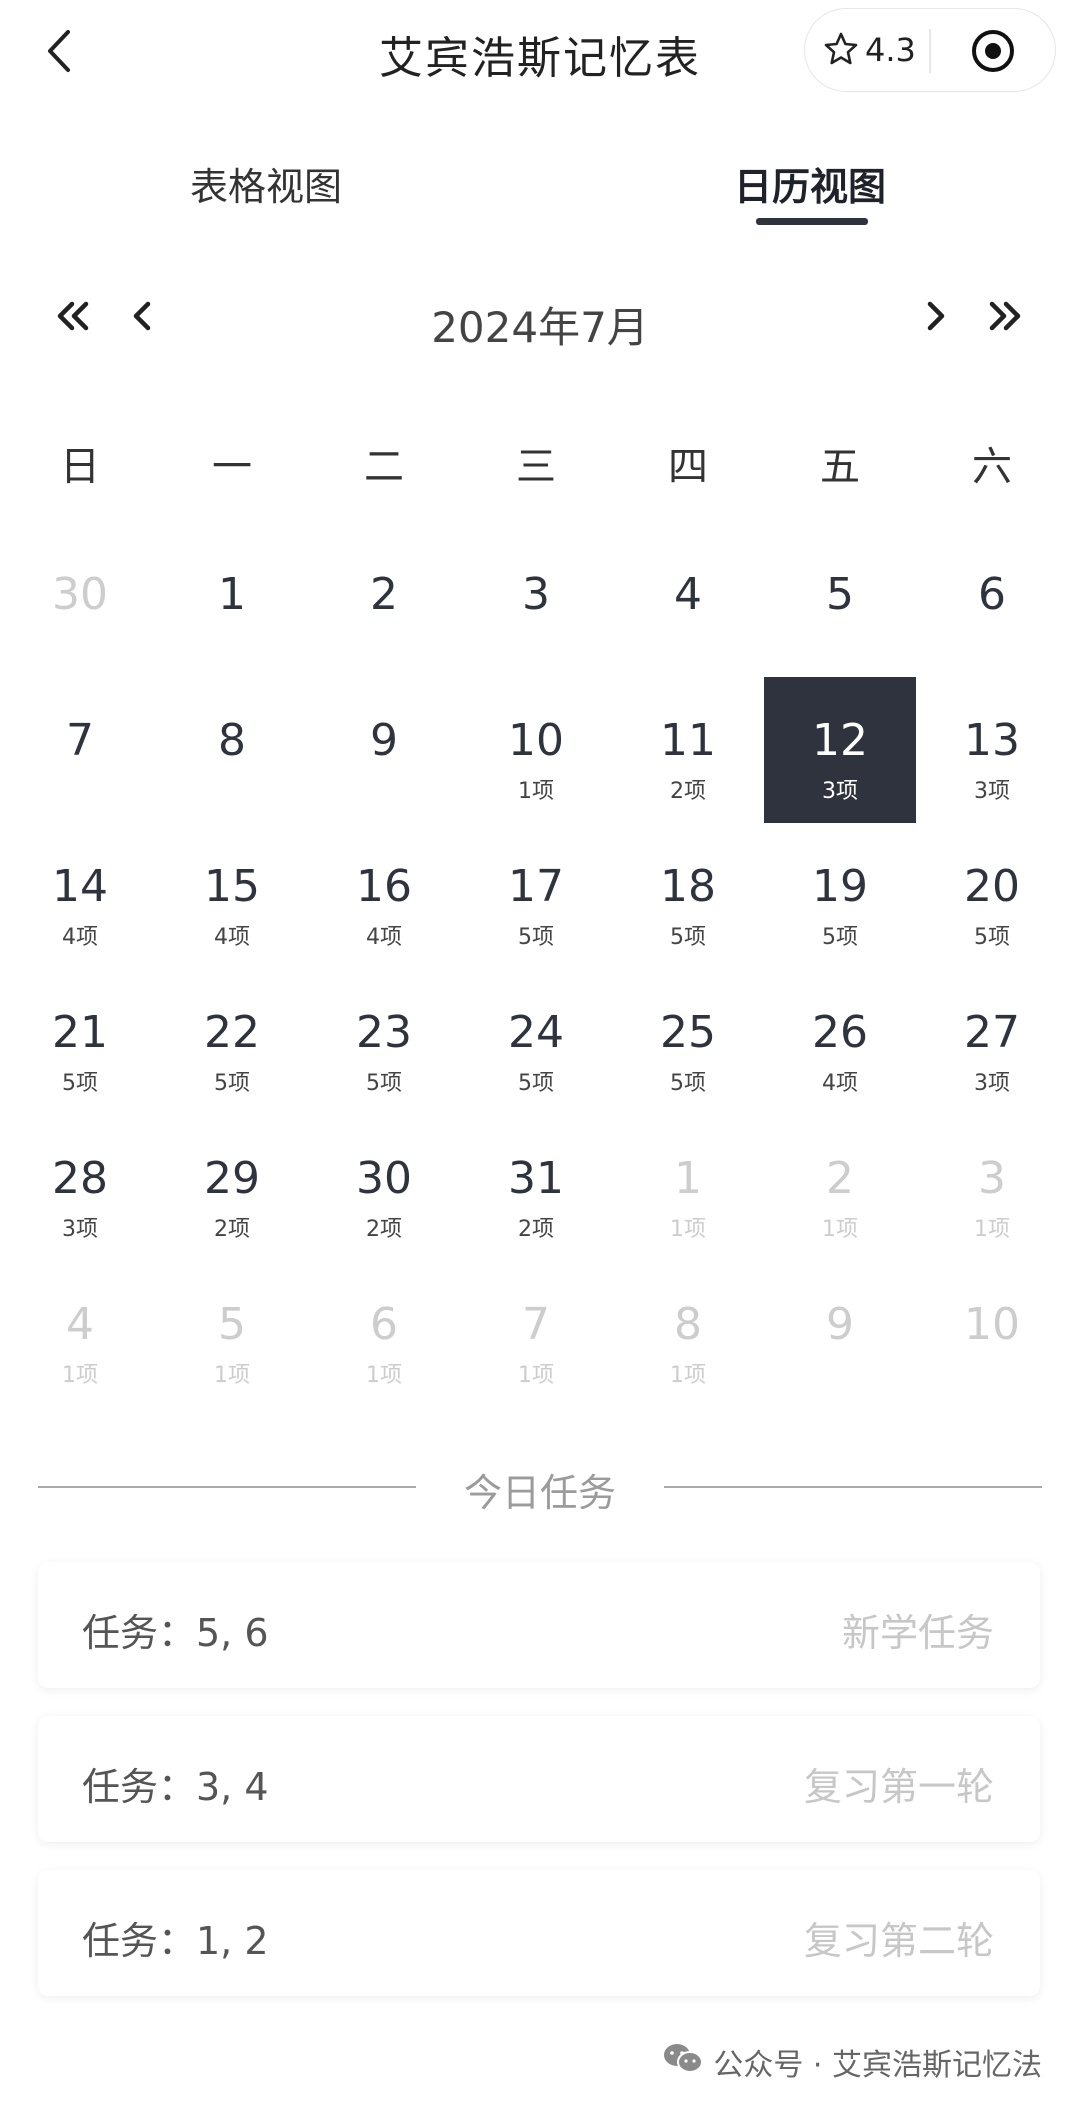 The image size is (1080, 2113). What do you see at coordinates (539, 1493) in the screenshot?
I see `today-tasks-heading: 今日任务` at bounding box center [539, 1493].